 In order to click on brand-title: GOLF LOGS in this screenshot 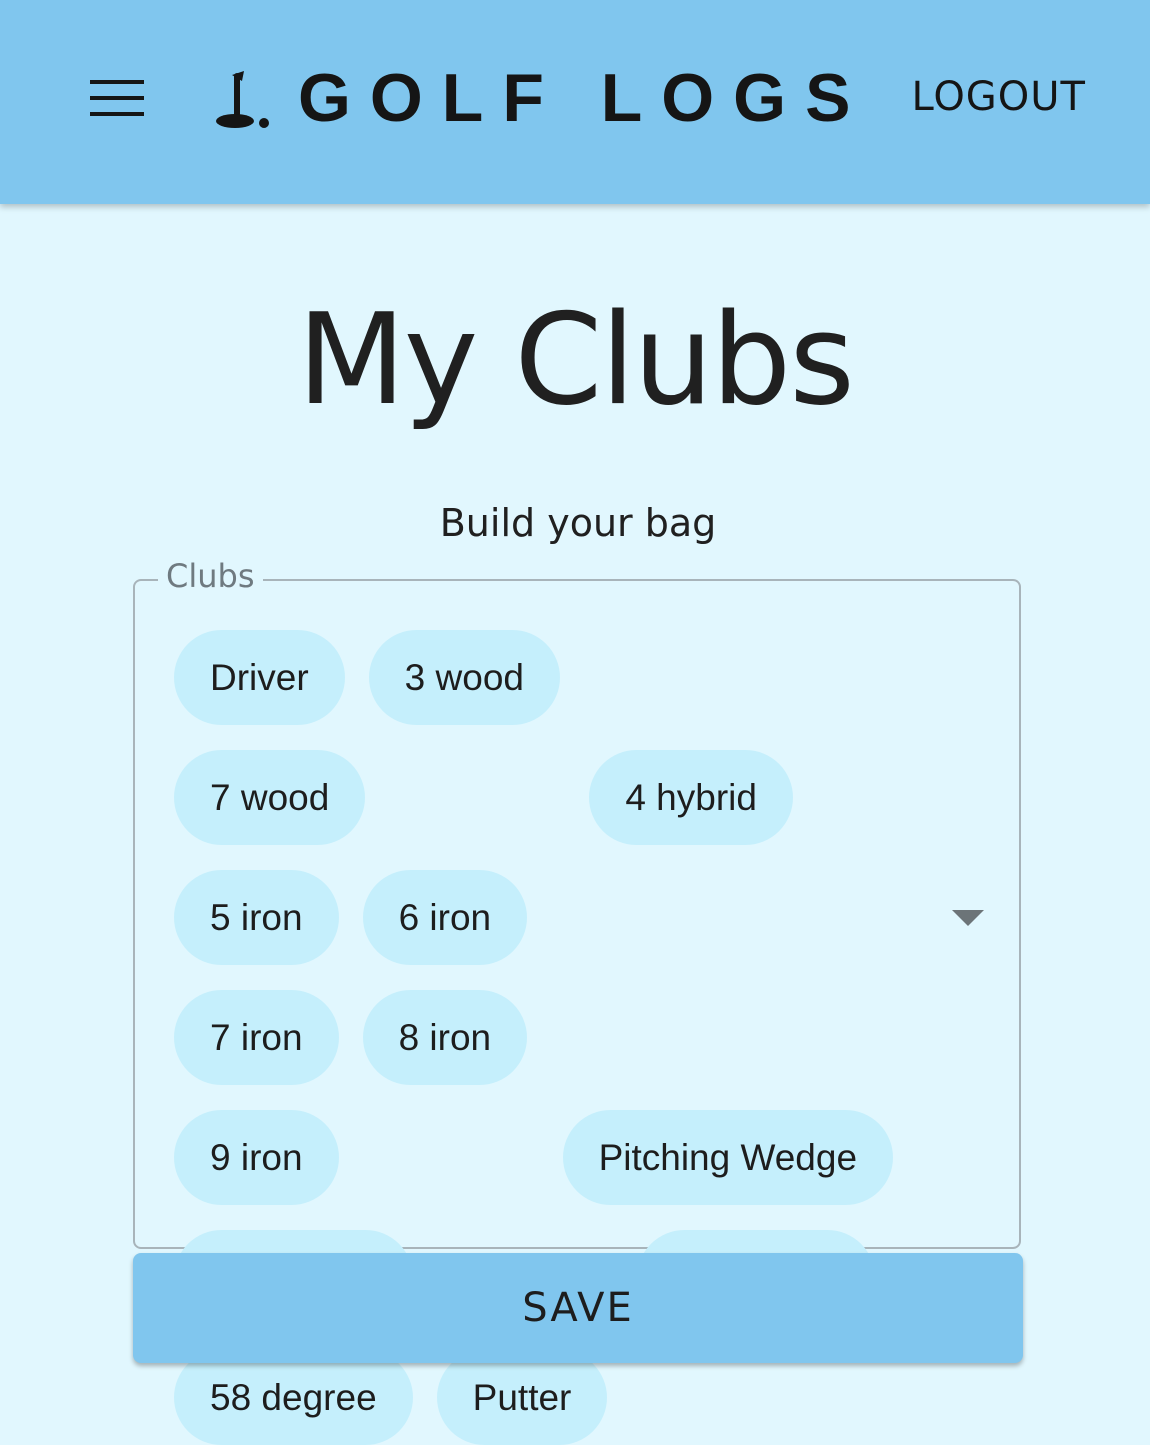, I will do `click(584, 98)`.